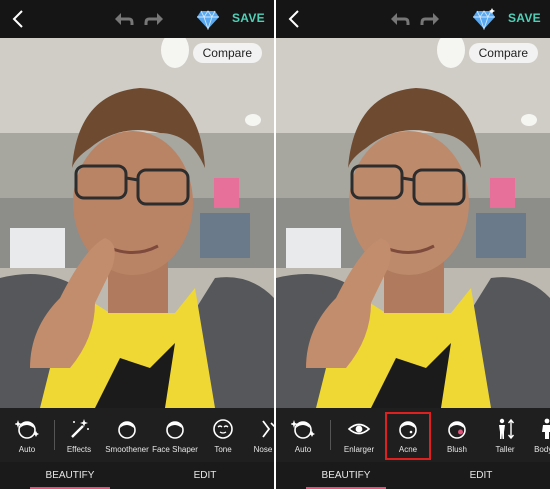 This screenshot has width=550, height=489. What do you see at coordinates (265, 429) in the screenshot?
I see `nose-icon` at bounding box center [265, 429].